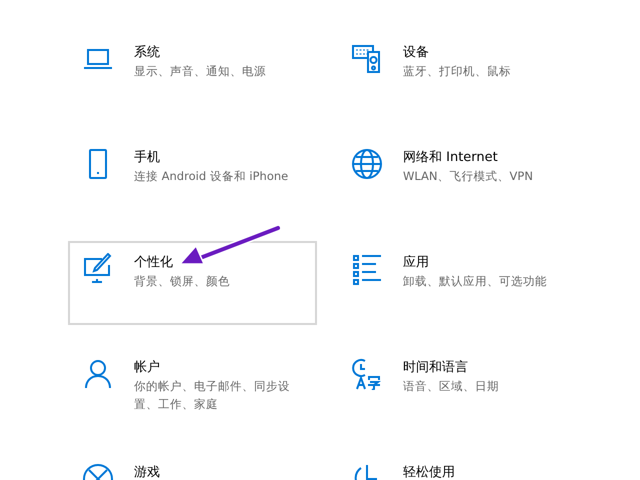 This screenshot has width=640, height=480. I want to click on settings-tile: 轻松使用, so click(461, 465).